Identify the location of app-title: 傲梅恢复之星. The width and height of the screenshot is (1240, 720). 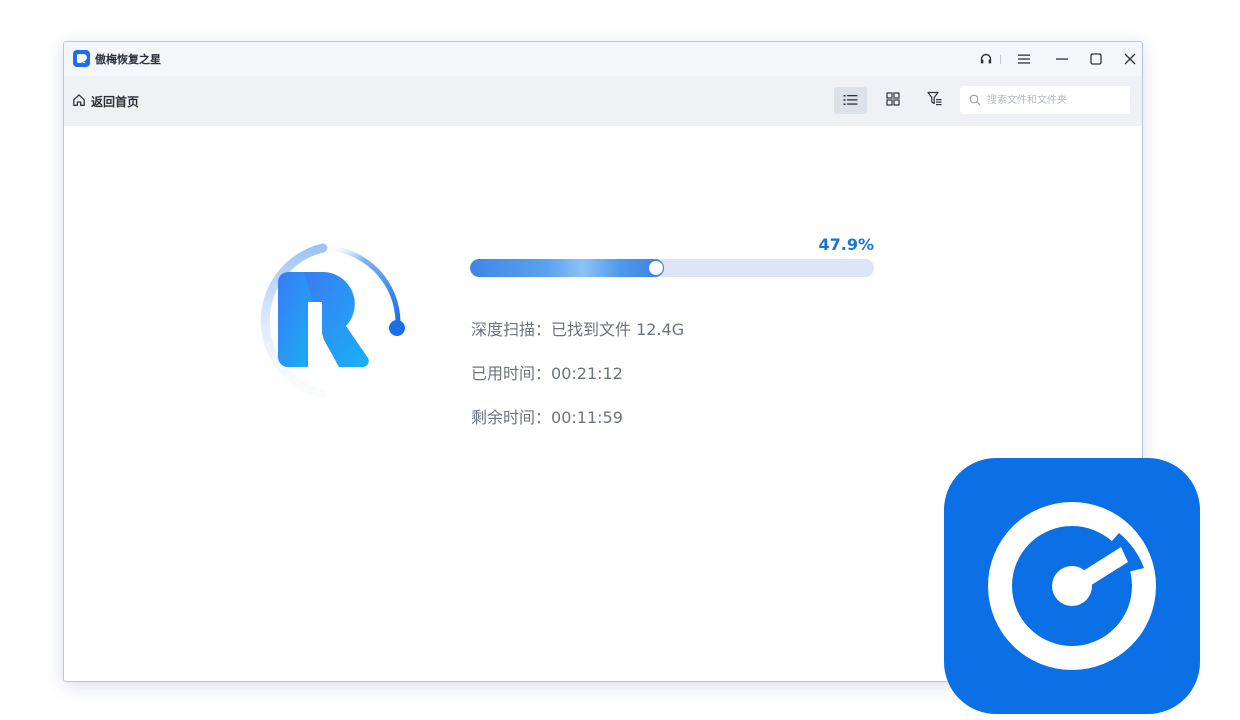
(128, 59).